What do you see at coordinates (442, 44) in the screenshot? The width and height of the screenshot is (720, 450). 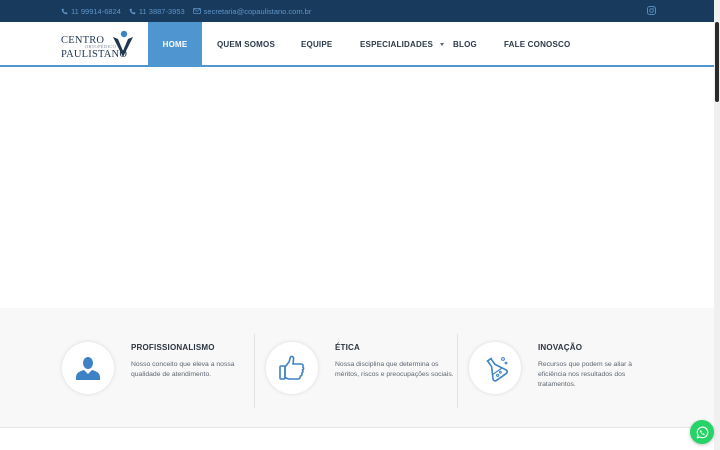 I see `chevron-down-icon` at bounding box center [442, 44].